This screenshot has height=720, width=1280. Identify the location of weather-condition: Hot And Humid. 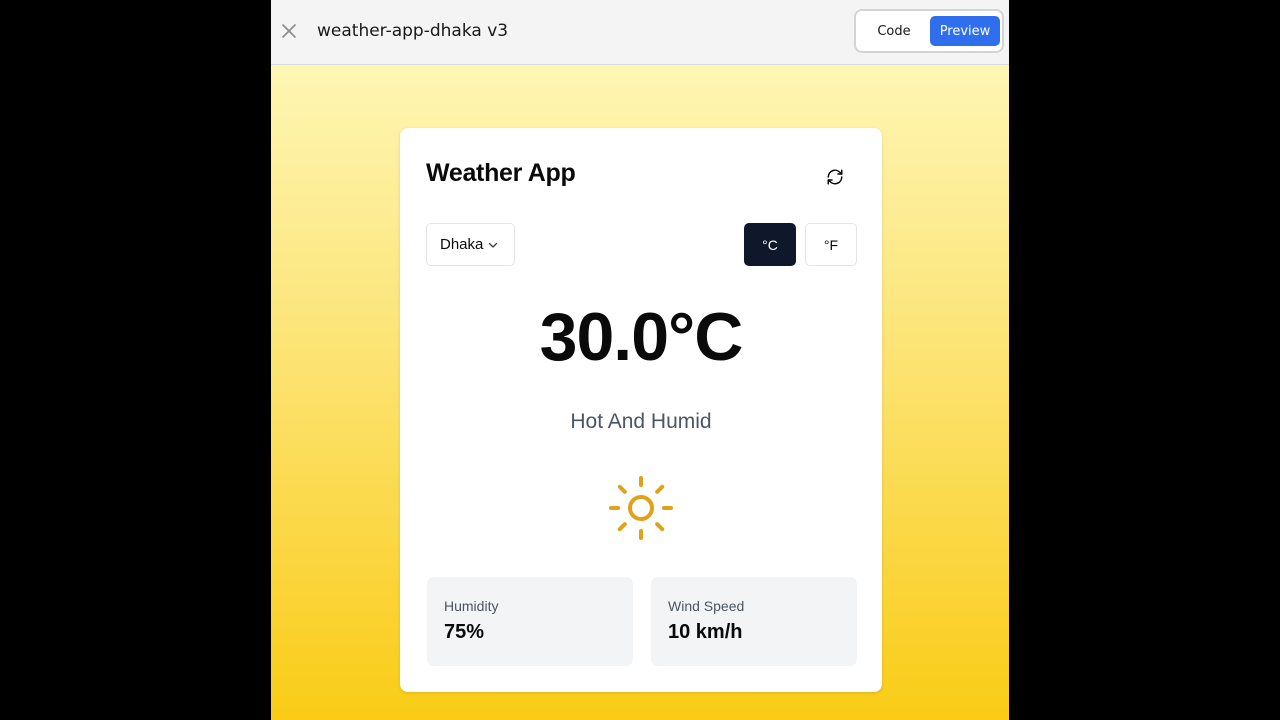
(641, 421).